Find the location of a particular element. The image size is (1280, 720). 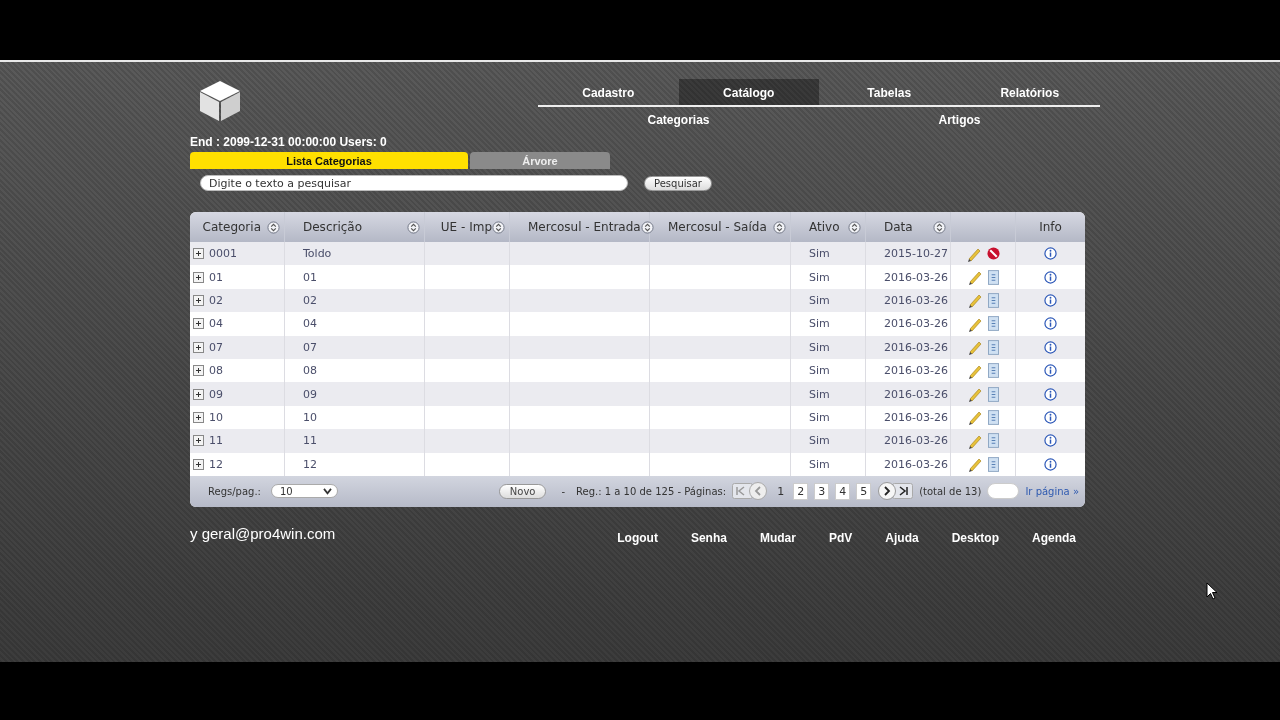

page-link: 4 is located at coordinates (843, 491).